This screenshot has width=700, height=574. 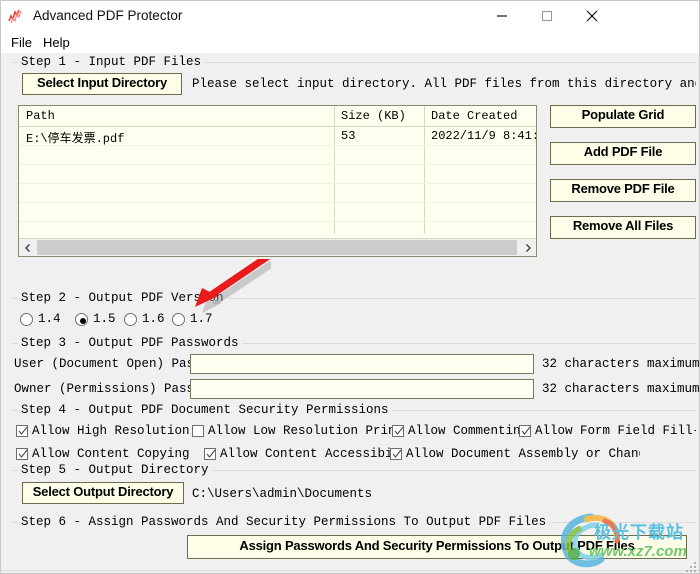 I want to click on add-pdf-file-button: Add PDF File, so click(x=623, y=153).